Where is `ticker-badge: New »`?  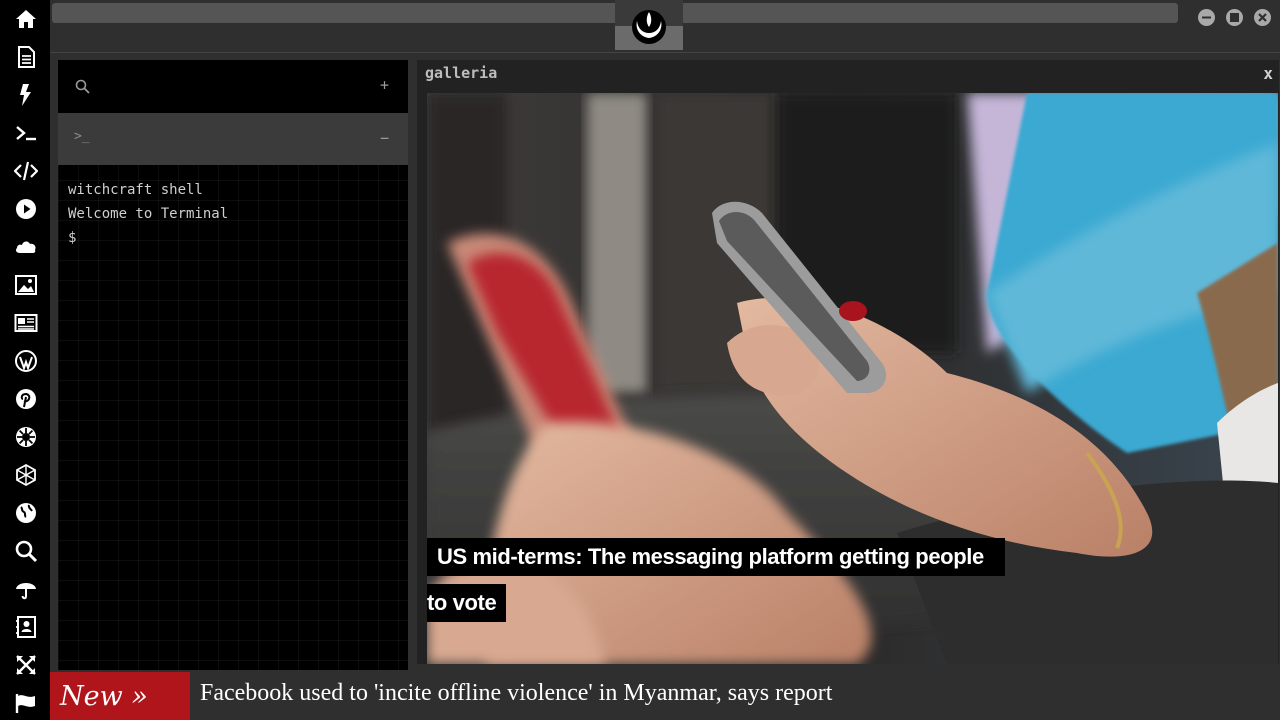
ticker-badge: New » is located at coordinates (120, 696).